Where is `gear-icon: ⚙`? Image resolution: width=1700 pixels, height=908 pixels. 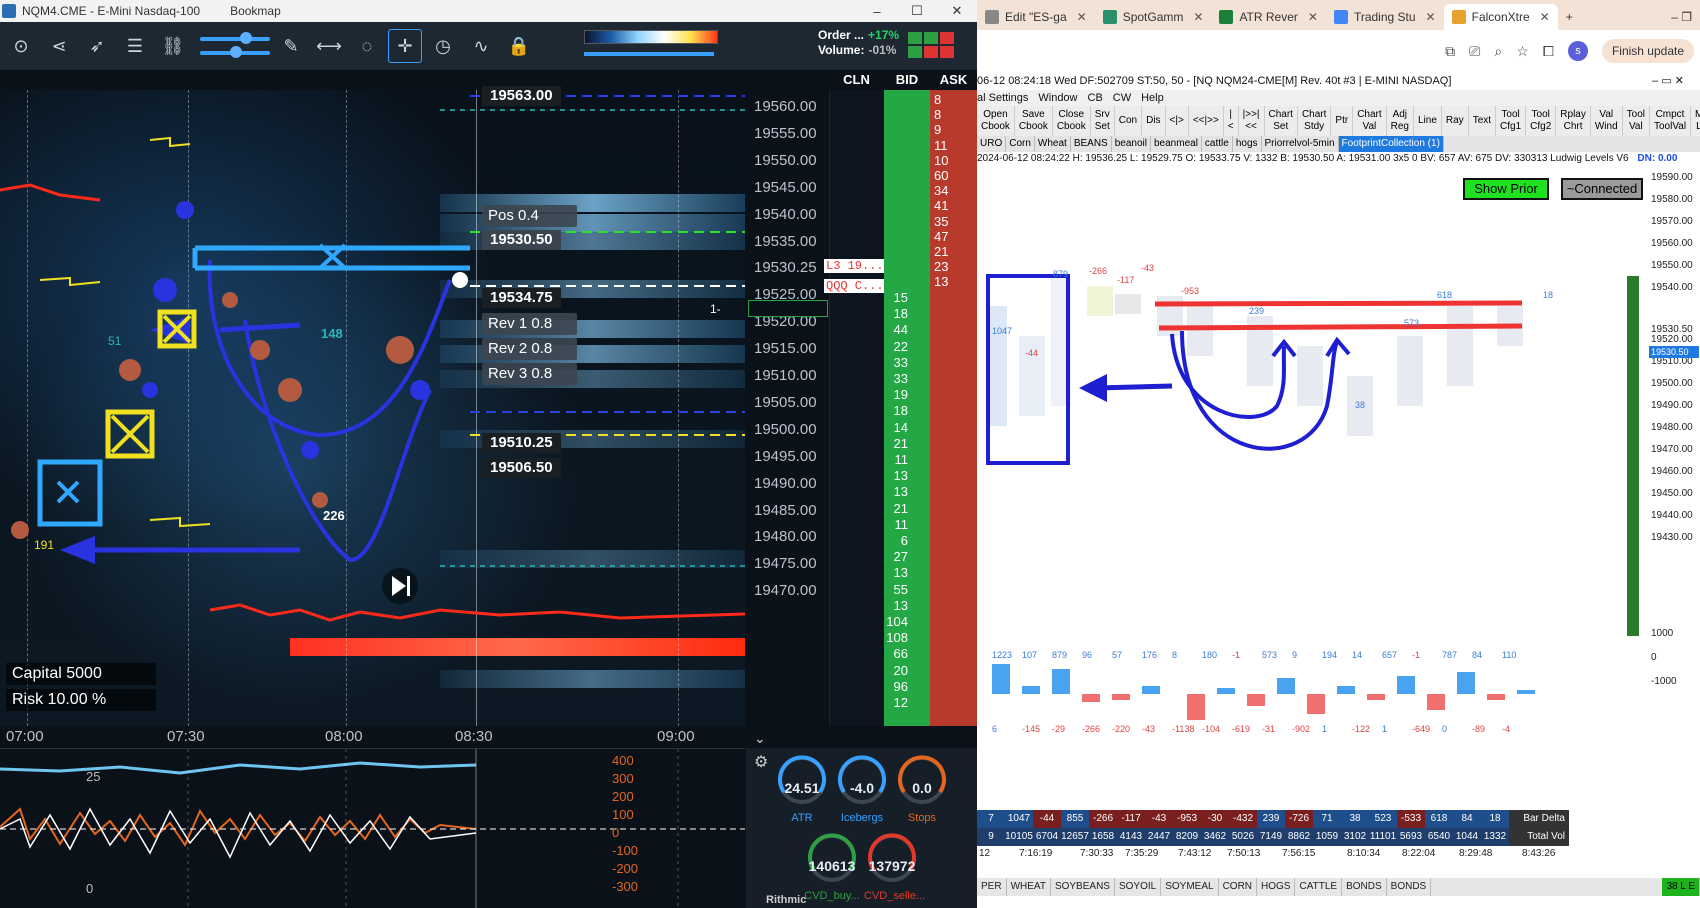
gear-icon: ⚙ is located at coordinates (761, 762).